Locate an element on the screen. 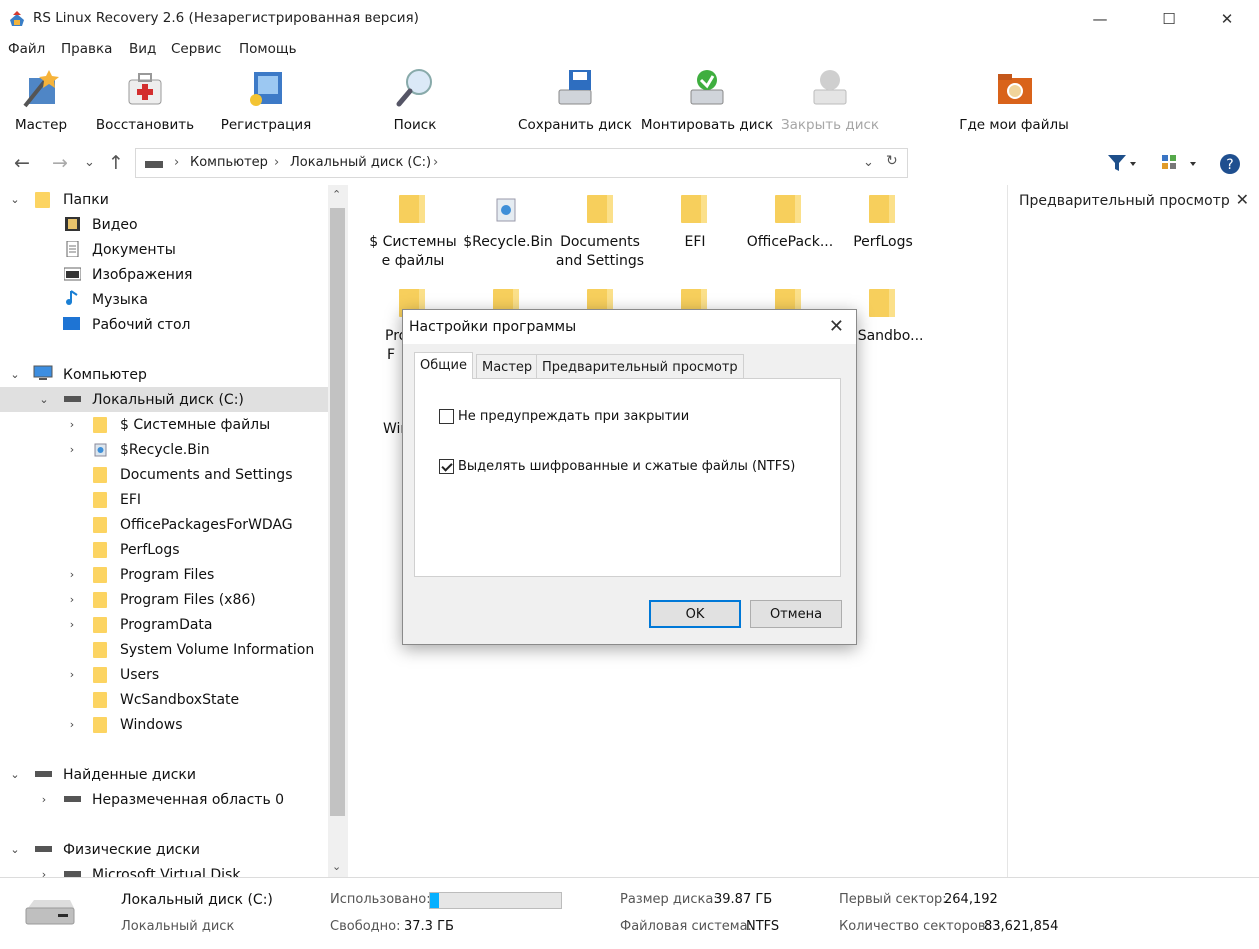 The height and width of the screenshot is (949, 1259). tree-item: › Windows is located at coordinates (164, 724).